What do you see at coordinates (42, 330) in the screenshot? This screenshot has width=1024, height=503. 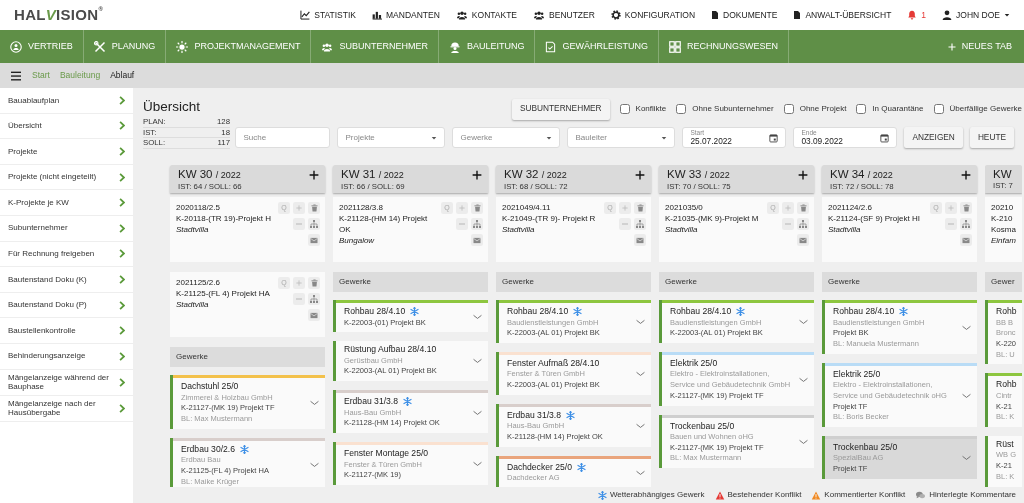 I see `sidebar-item: Baustellenkontrolle` at bounding box center [42, 330].